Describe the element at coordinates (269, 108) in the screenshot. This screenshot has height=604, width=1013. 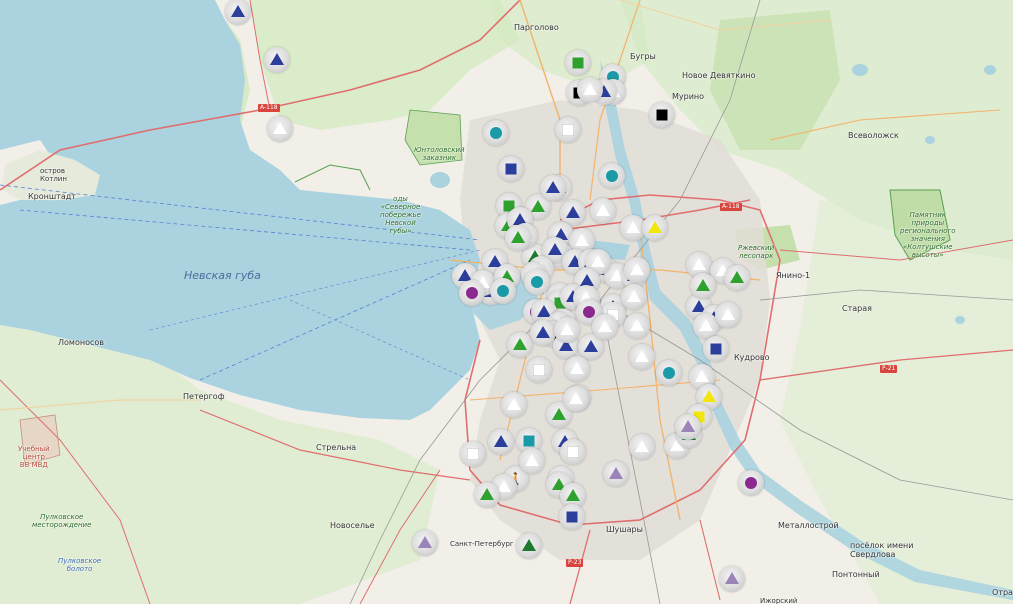
I see `road-shield-a118-west: A-118` at that location.